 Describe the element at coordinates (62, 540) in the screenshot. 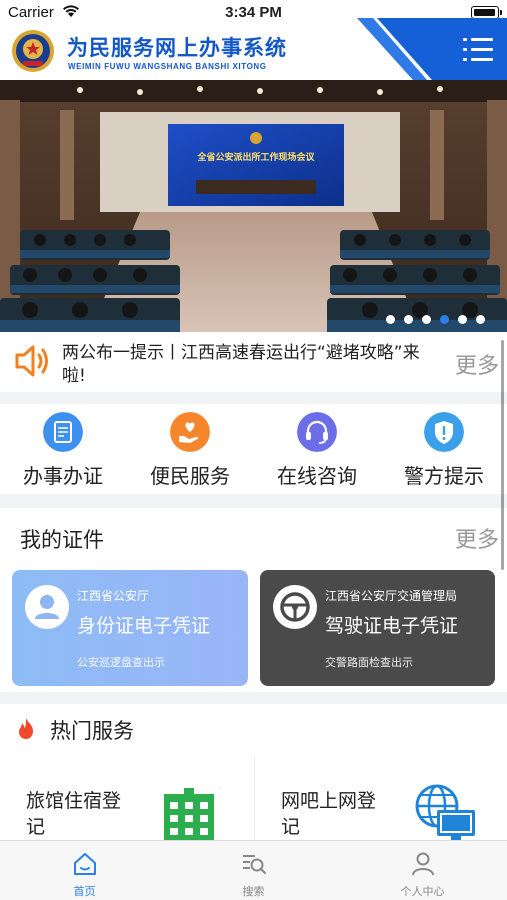

I see `section-title: 我的证件` at that location.